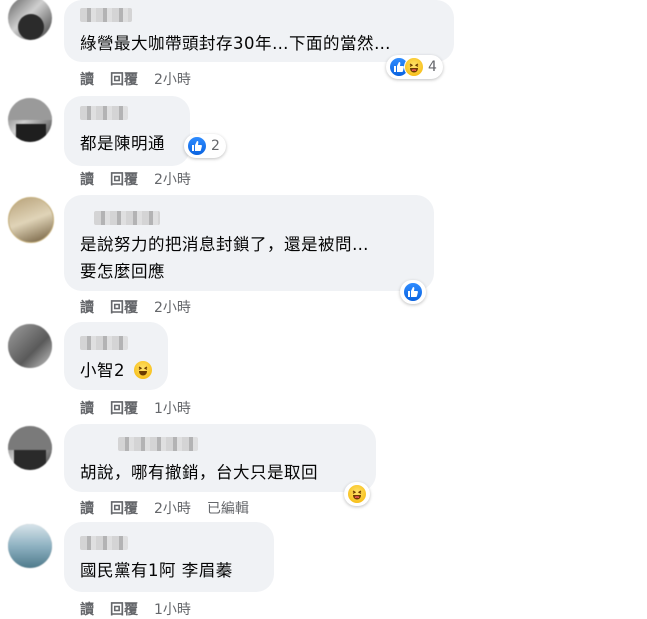  I want to click on comment-text: 都是陳明通, so click(122, 143).